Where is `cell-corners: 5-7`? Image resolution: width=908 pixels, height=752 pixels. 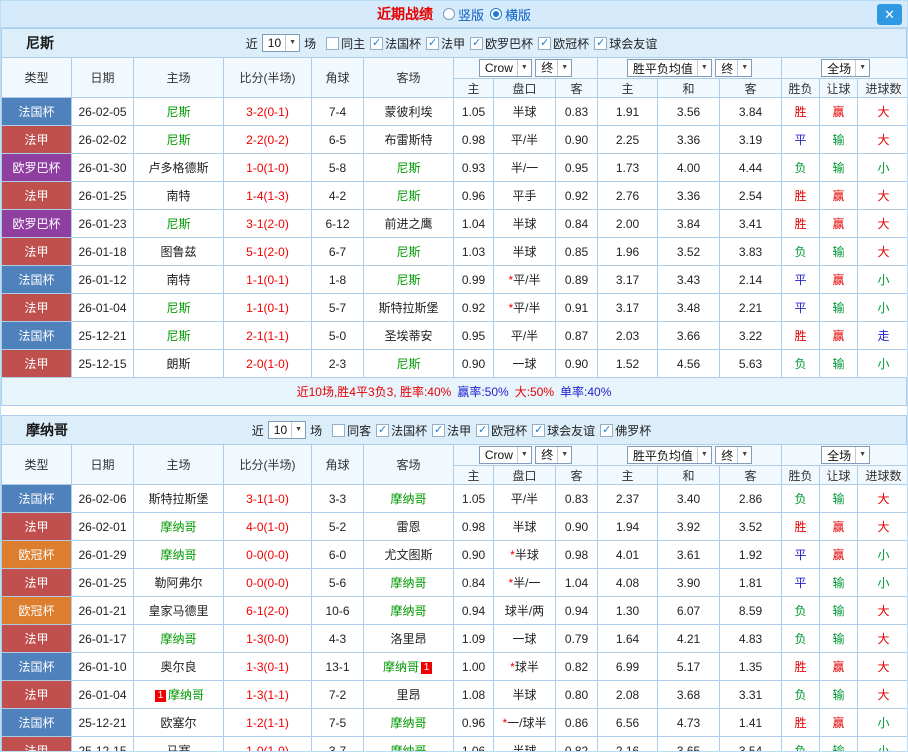
cell-corners: 5-7 is located at coordinates (337, 307).